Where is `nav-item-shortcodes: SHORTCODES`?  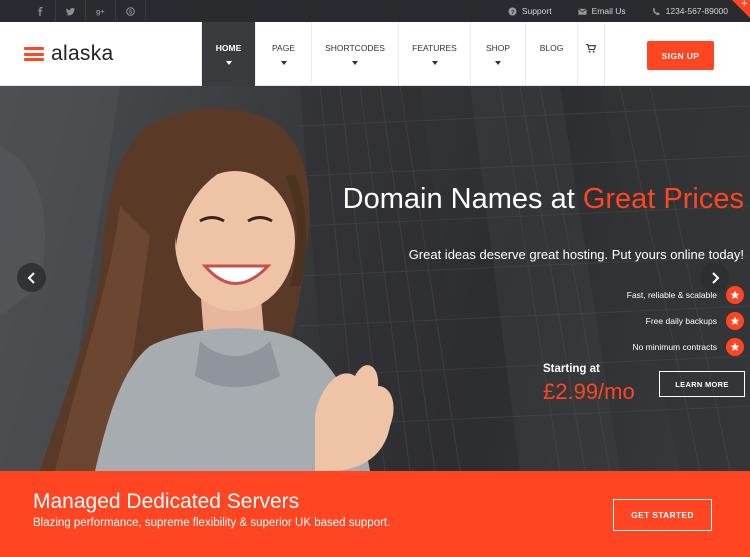 nav-item-shortcodes: SHORTCODES is located at coordinates (354, 54).